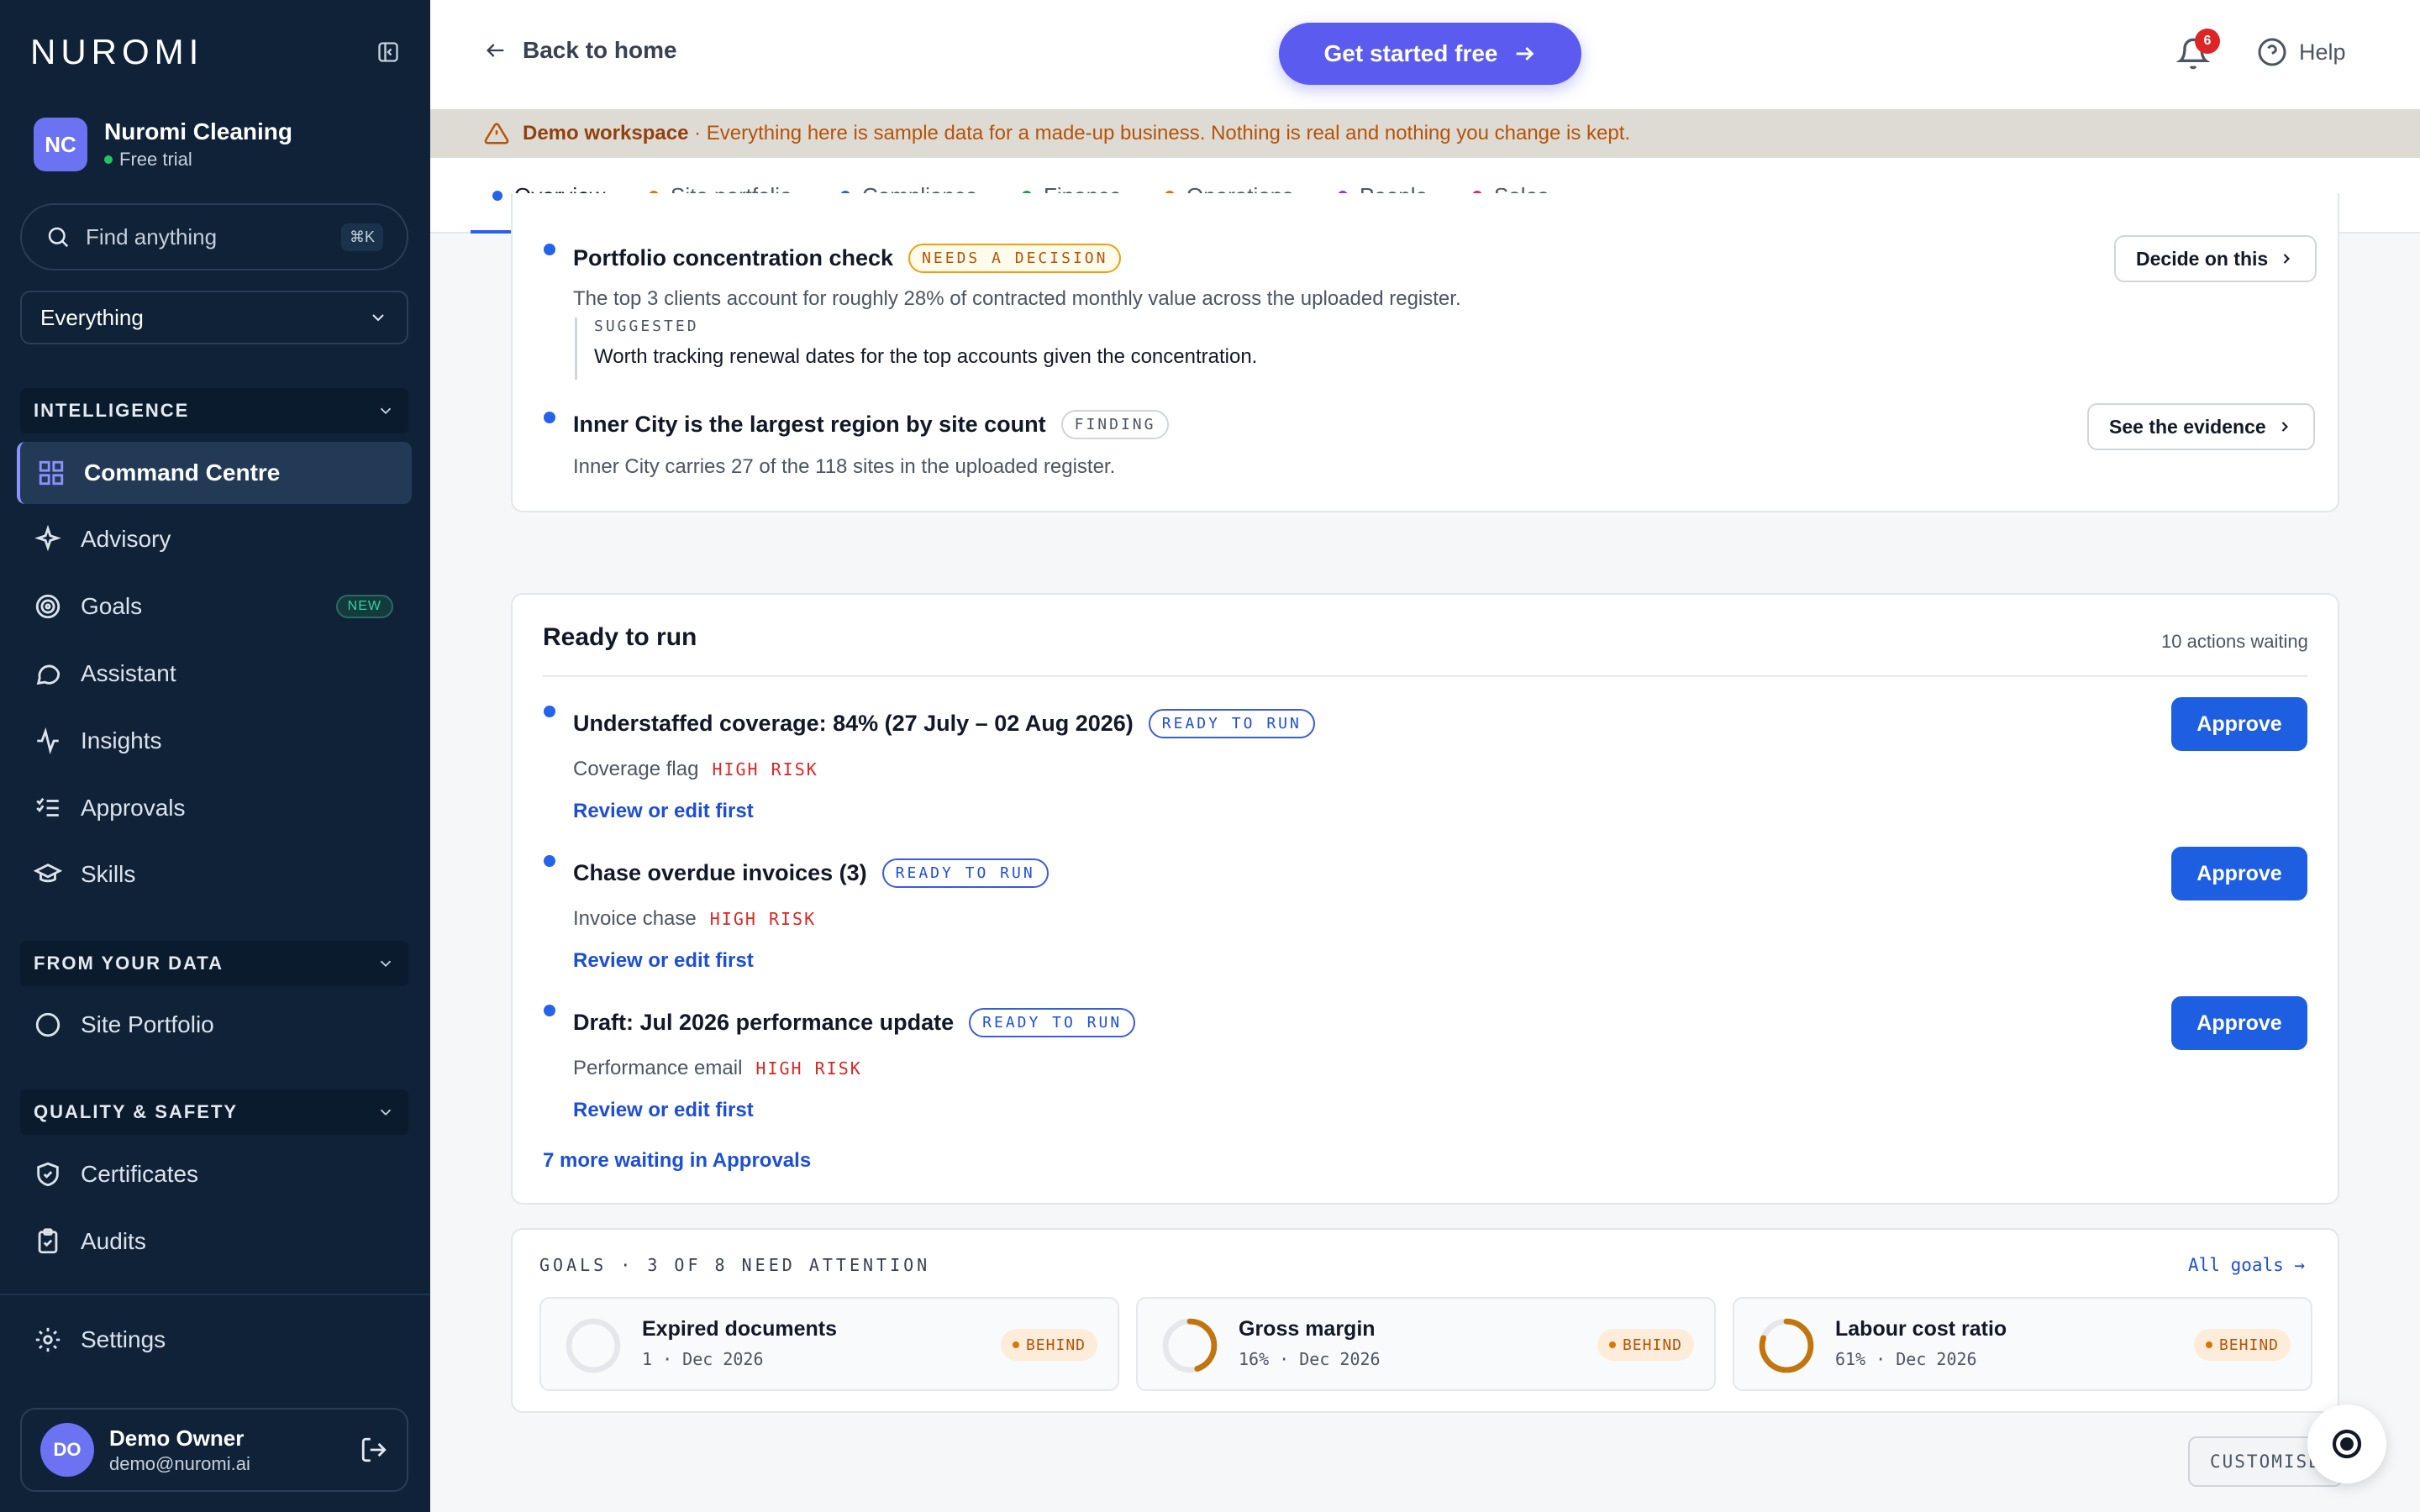 The image size is (2420, 1512). Describe the element at coordinates (113, 1241) in the screenshot. I see `sidebar-item-label: Audits` at that location.